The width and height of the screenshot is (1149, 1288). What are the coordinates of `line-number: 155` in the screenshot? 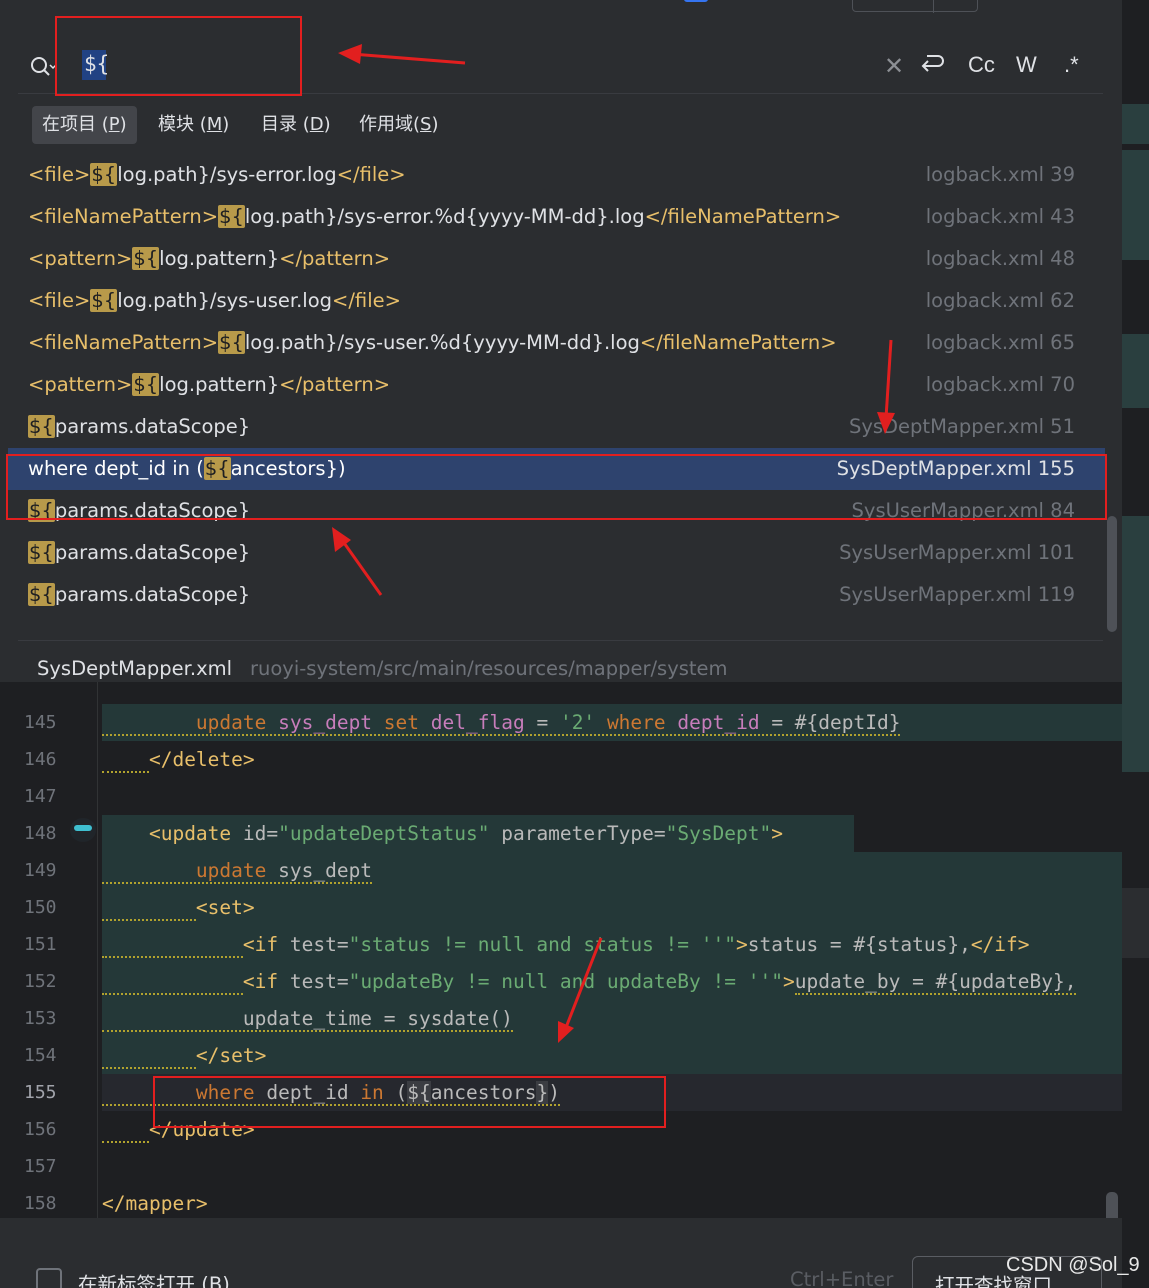 It's located at (40, 1092).